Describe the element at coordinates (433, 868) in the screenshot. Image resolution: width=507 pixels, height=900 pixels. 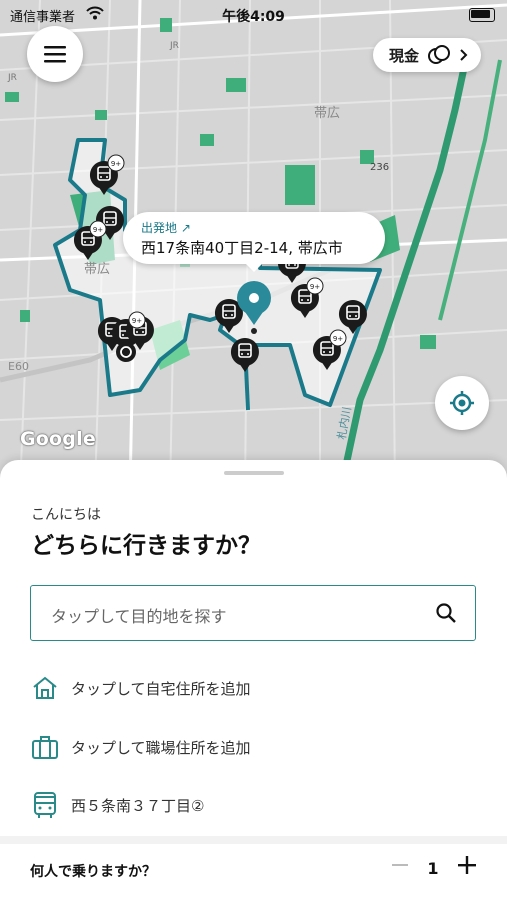
I see `passenger-count: 1` at that location.